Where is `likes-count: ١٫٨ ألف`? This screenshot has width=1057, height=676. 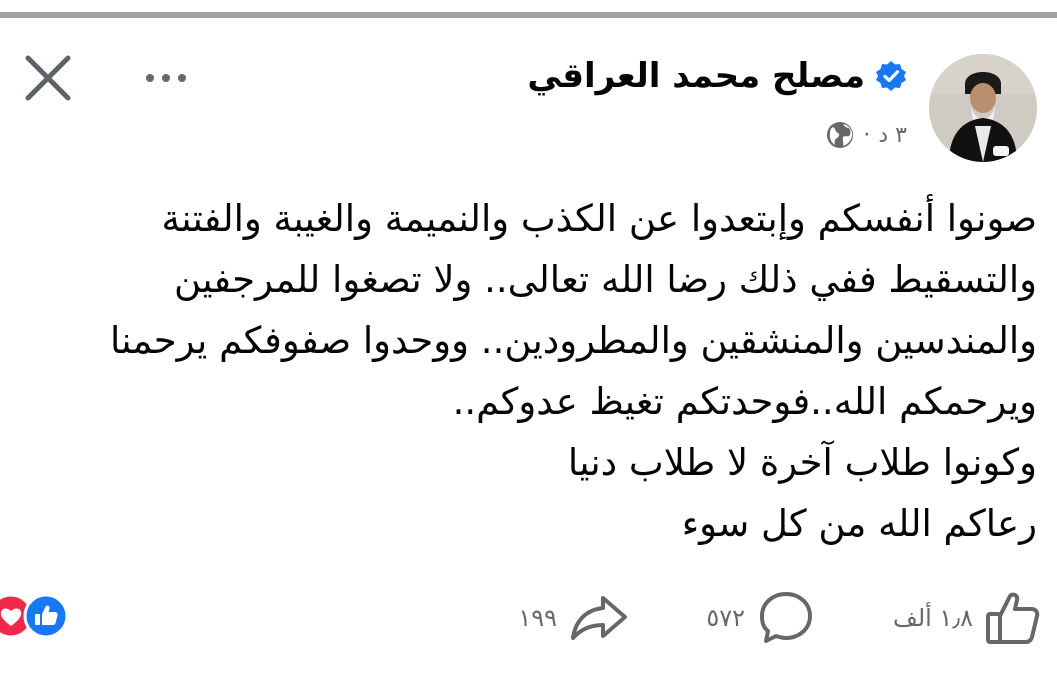 likes-count: ١٫٨ ألف is located at coordinates (932, 618).